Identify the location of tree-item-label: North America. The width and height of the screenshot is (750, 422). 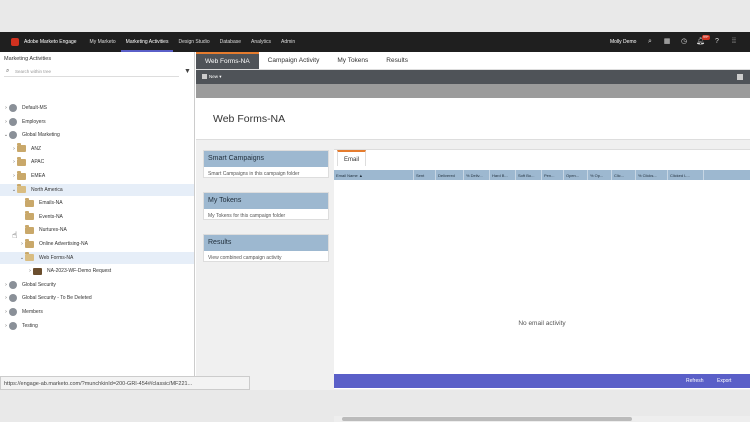
(47, 189).